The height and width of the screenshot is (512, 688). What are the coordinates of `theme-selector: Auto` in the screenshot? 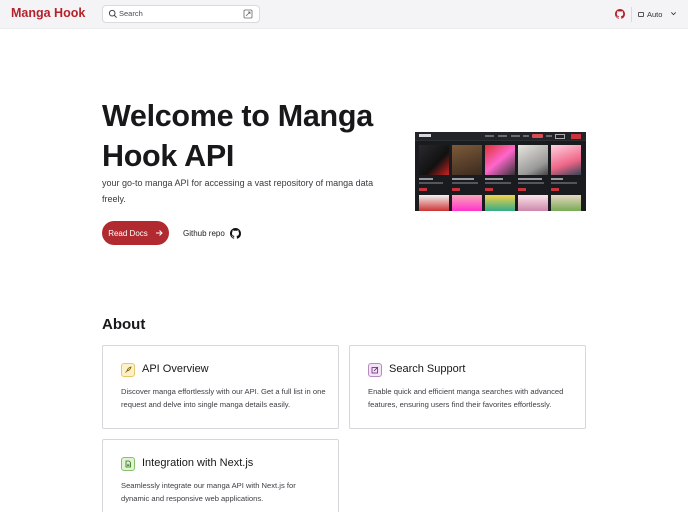 It's located at (650, 14).